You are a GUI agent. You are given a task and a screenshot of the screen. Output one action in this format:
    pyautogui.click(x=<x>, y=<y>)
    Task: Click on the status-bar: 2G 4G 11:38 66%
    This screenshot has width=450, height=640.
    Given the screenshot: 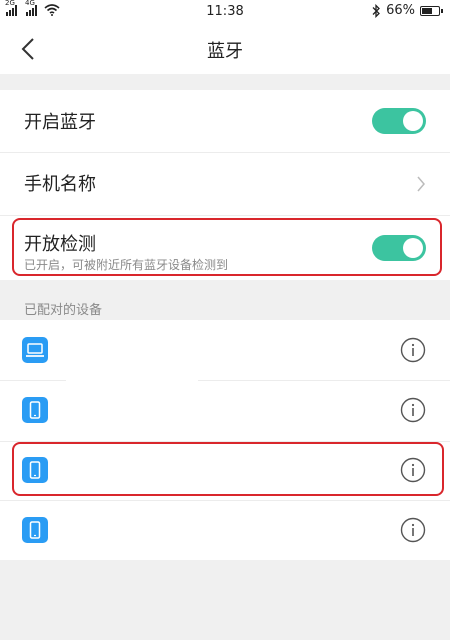 What is the action you would take?
    pyautogui.click(x=225, y=12)
    